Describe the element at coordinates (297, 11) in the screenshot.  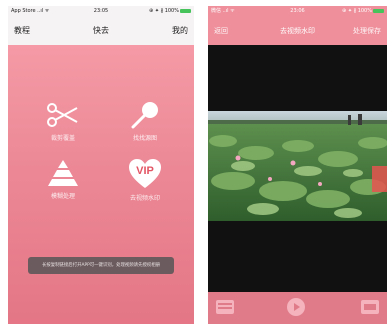
I see `status-bar: 微信 ..ıl ᯤ 23:06 ⊕ ✦ ∦ 100%` at that location.